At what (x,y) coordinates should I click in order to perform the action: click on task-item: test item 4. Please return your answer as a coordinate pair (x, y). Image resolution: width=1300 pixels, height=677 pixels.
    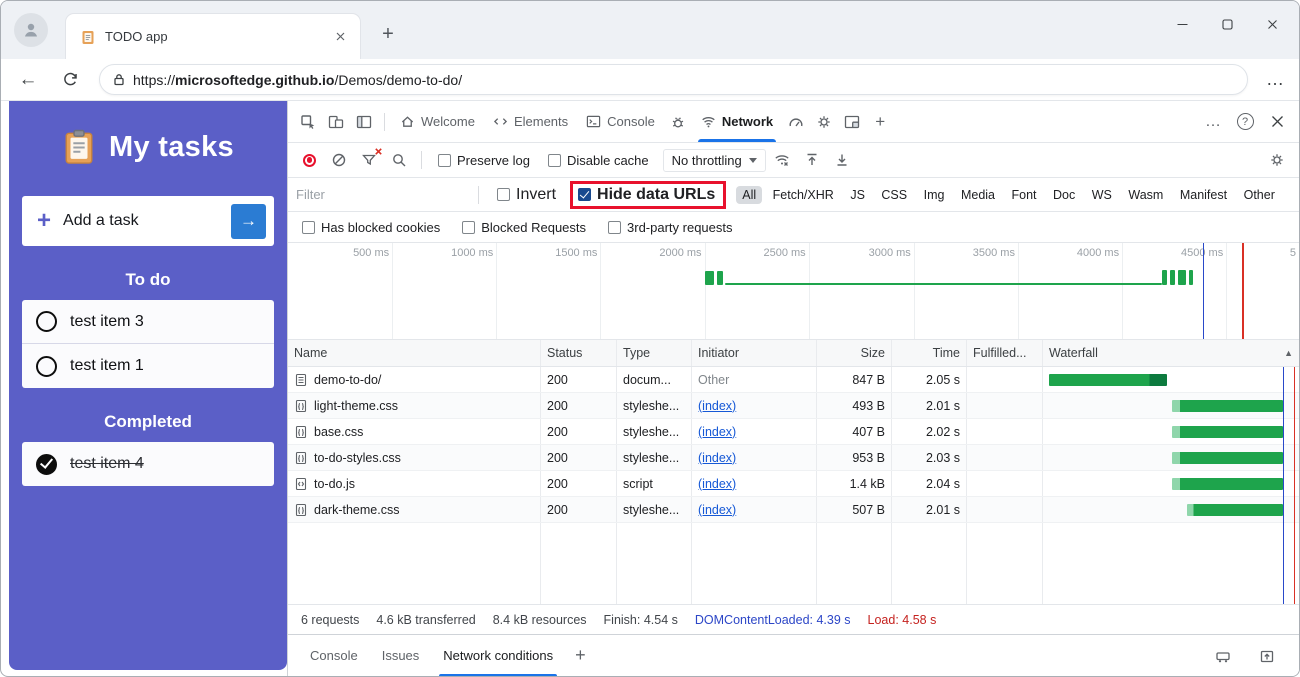
    Looking at the image, I should click on (148, 464).